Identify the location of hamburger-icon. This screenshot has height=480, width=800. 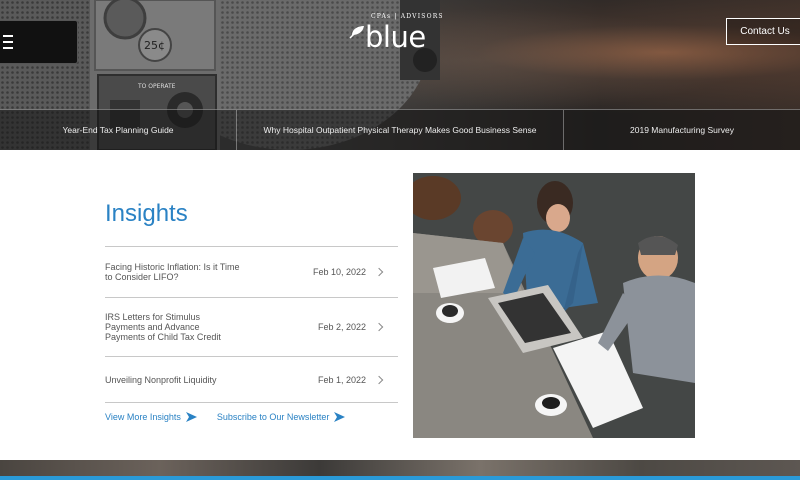
(8, 42).